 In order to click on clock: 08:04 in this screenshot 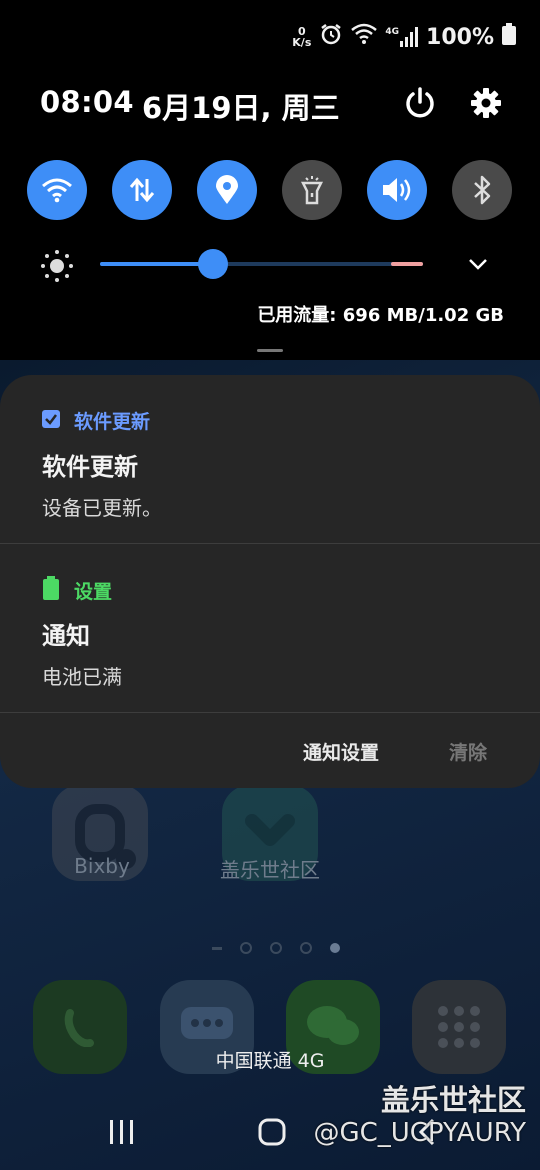, I will do `click(87, 102)`.